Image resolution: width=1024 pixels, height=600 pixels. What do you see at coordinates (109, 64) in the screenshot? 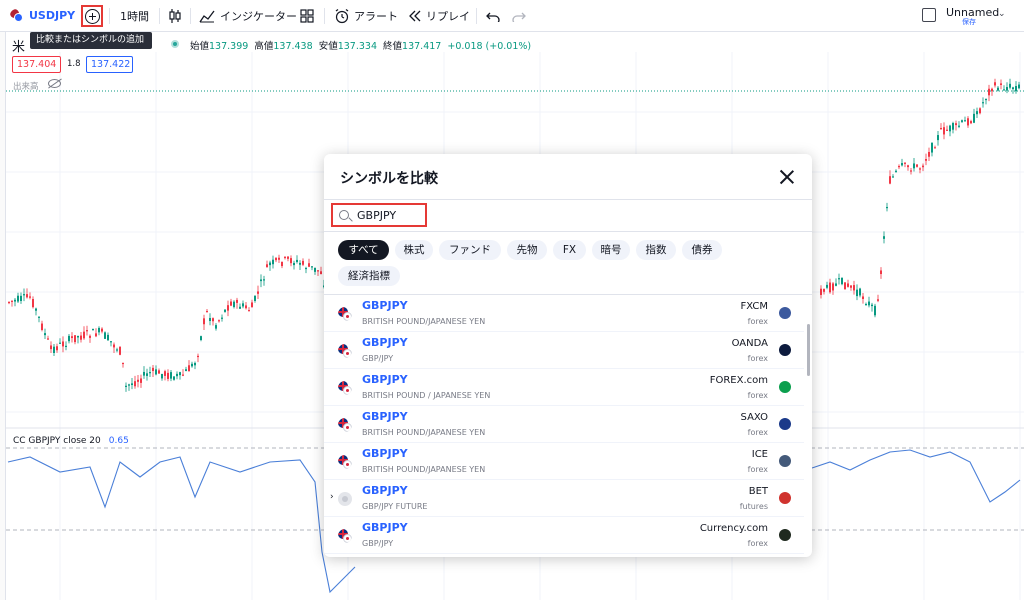
I see `buy-button: 137.422` at bounding box center [109, 64].